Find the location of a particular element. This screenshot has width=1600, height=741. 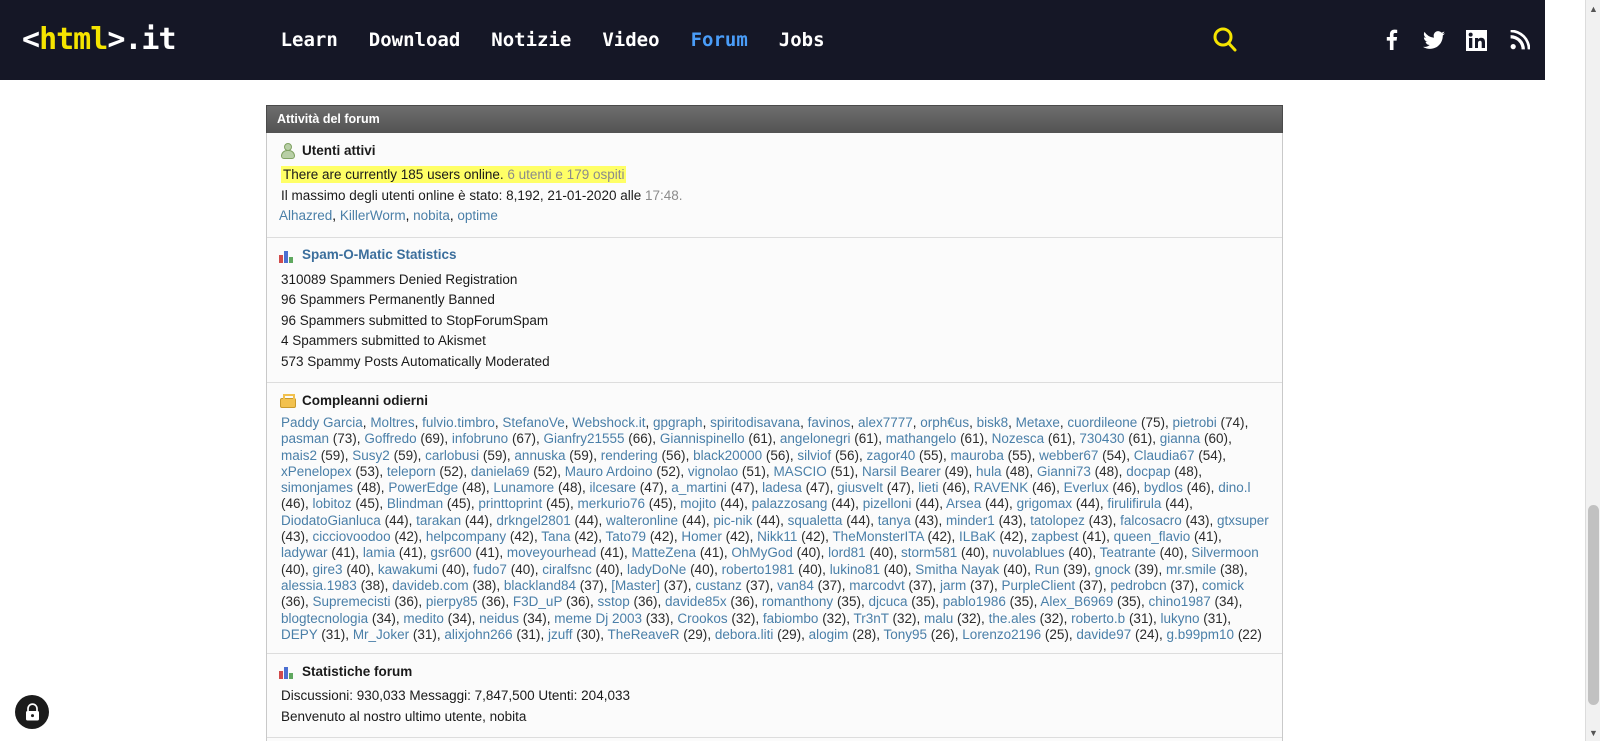

birthday-user-link: spiritodisavana is located at coordinates (755, 422).